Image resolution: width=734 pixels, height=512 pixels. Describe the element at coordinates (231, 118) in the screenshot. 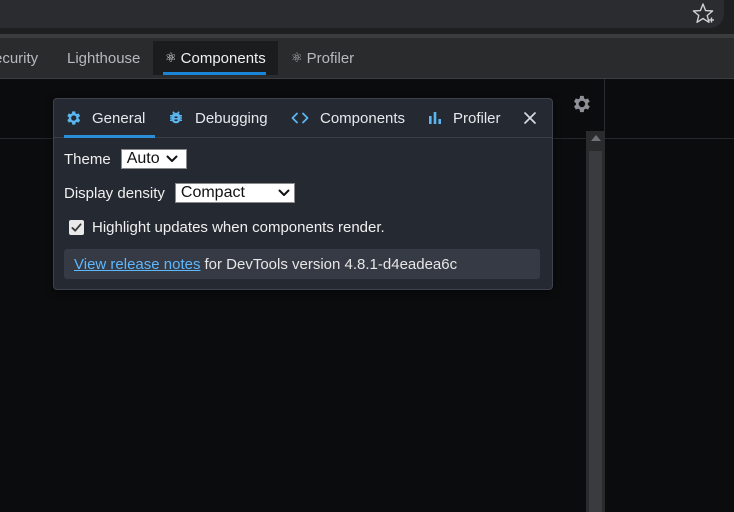

I see `tab-label: Debugging` at that location.